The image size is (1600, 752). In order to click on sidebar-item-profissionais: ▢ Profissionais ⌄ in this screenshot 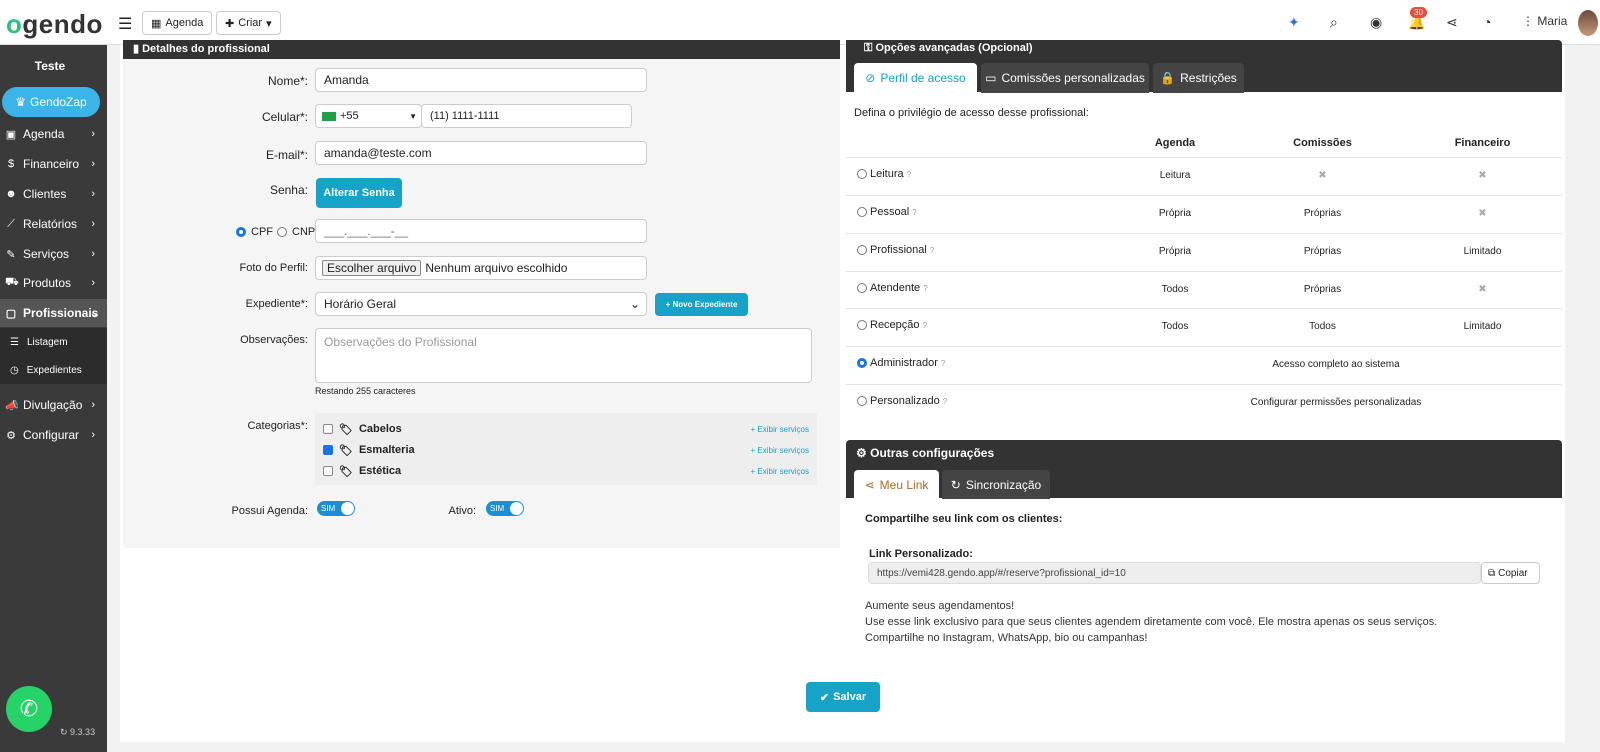, I will do `click(53, 313)`.